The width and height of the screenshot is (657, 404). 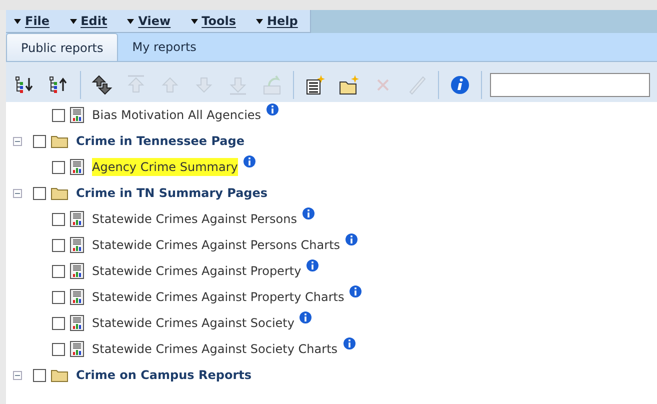 I want to click on menu-item: Edit, so click(x=89, y=21).